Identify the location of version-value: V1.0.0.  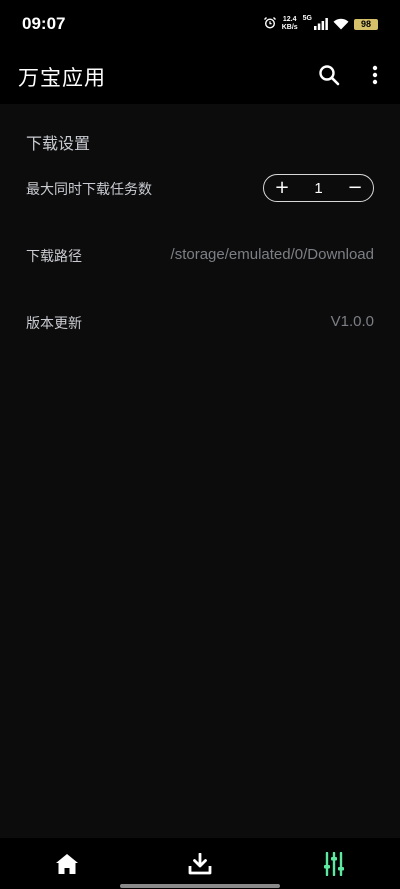
(352, 321).